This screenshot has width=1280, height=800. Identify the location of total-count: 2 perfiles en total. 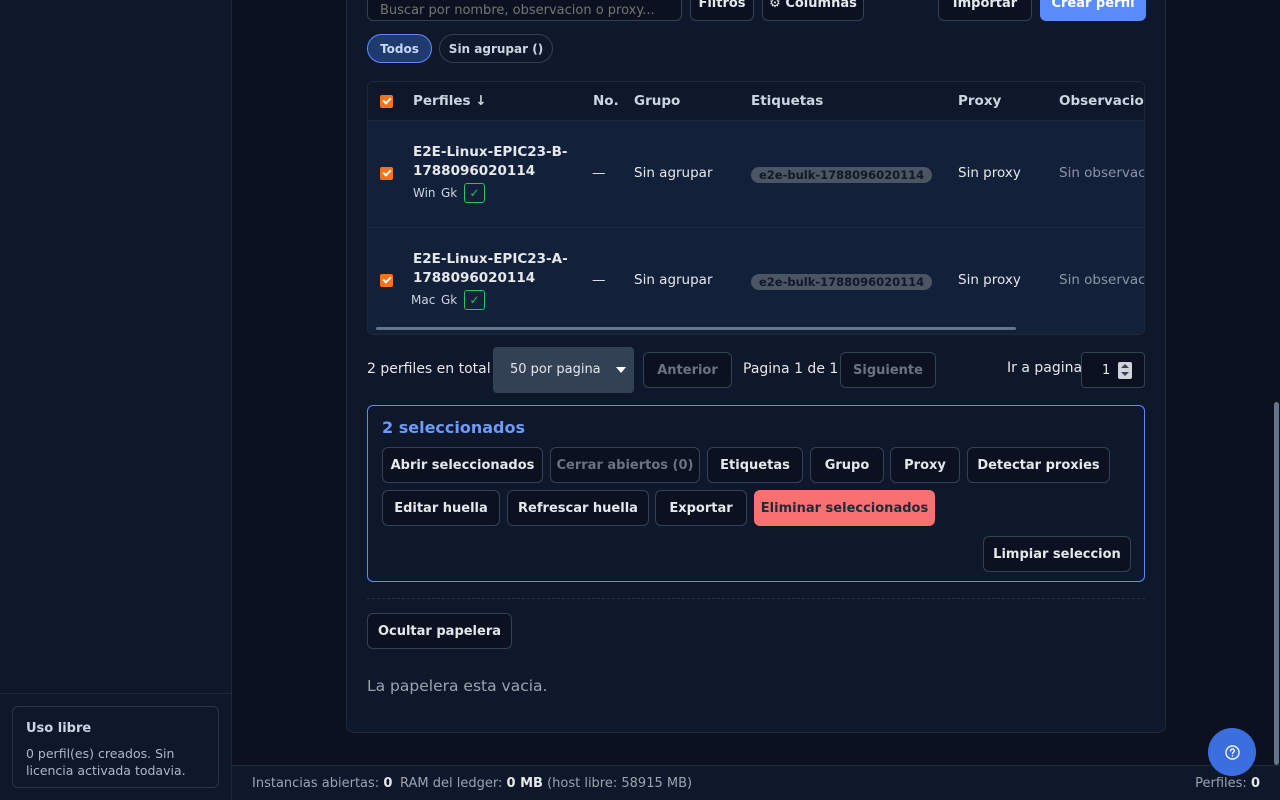
(429, 369).